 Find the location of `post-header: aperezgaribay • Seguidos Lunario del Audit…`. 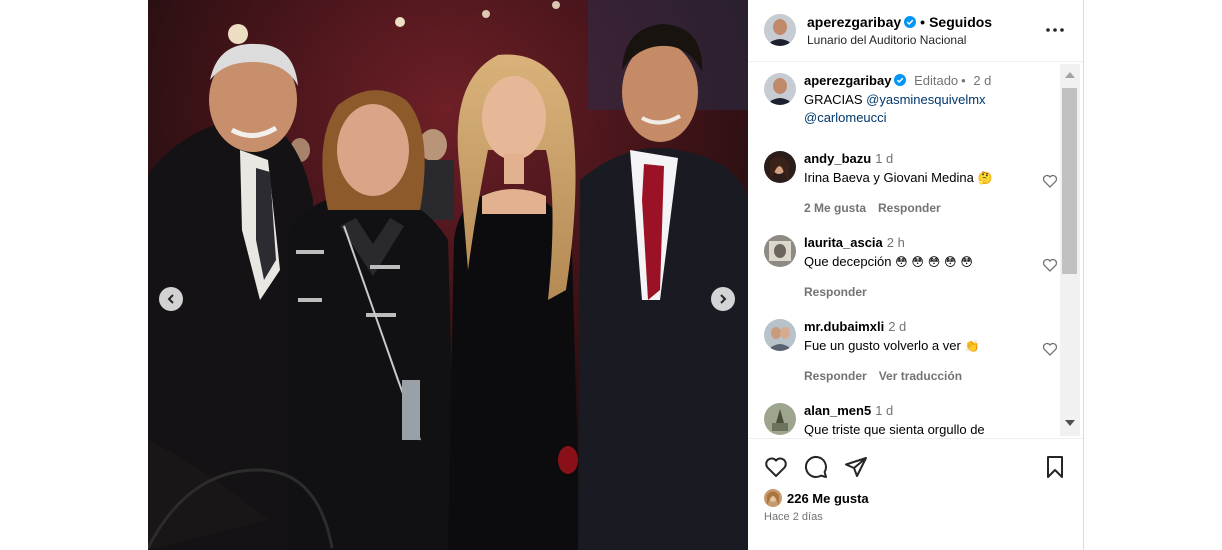

post-header: aperezgaribay • Seguidos Lunario del Audit… is located at coordinates (915, 31).